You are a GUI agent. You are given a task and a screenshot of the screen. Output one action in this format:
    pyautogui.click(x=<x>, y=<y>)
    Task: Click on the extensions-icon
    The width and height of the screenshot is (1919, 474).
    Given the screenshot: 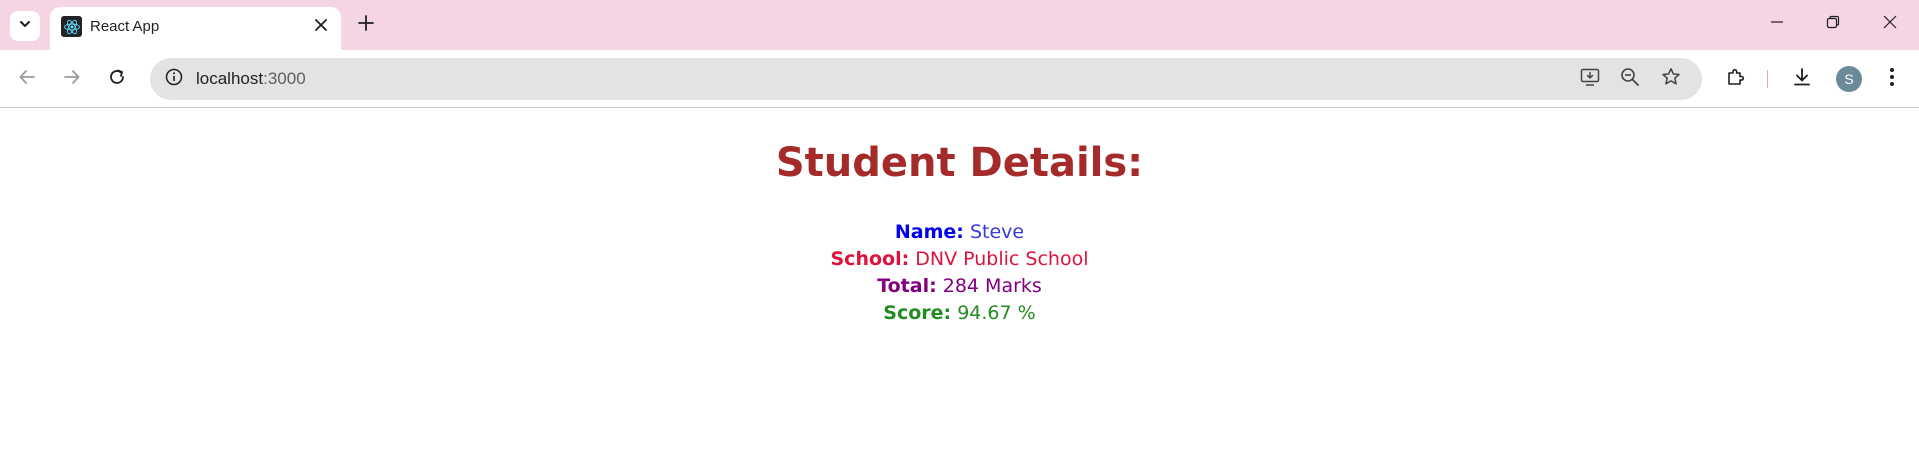 What is the action you would take?
    pyautogui.click(x=1736, y=79)
    